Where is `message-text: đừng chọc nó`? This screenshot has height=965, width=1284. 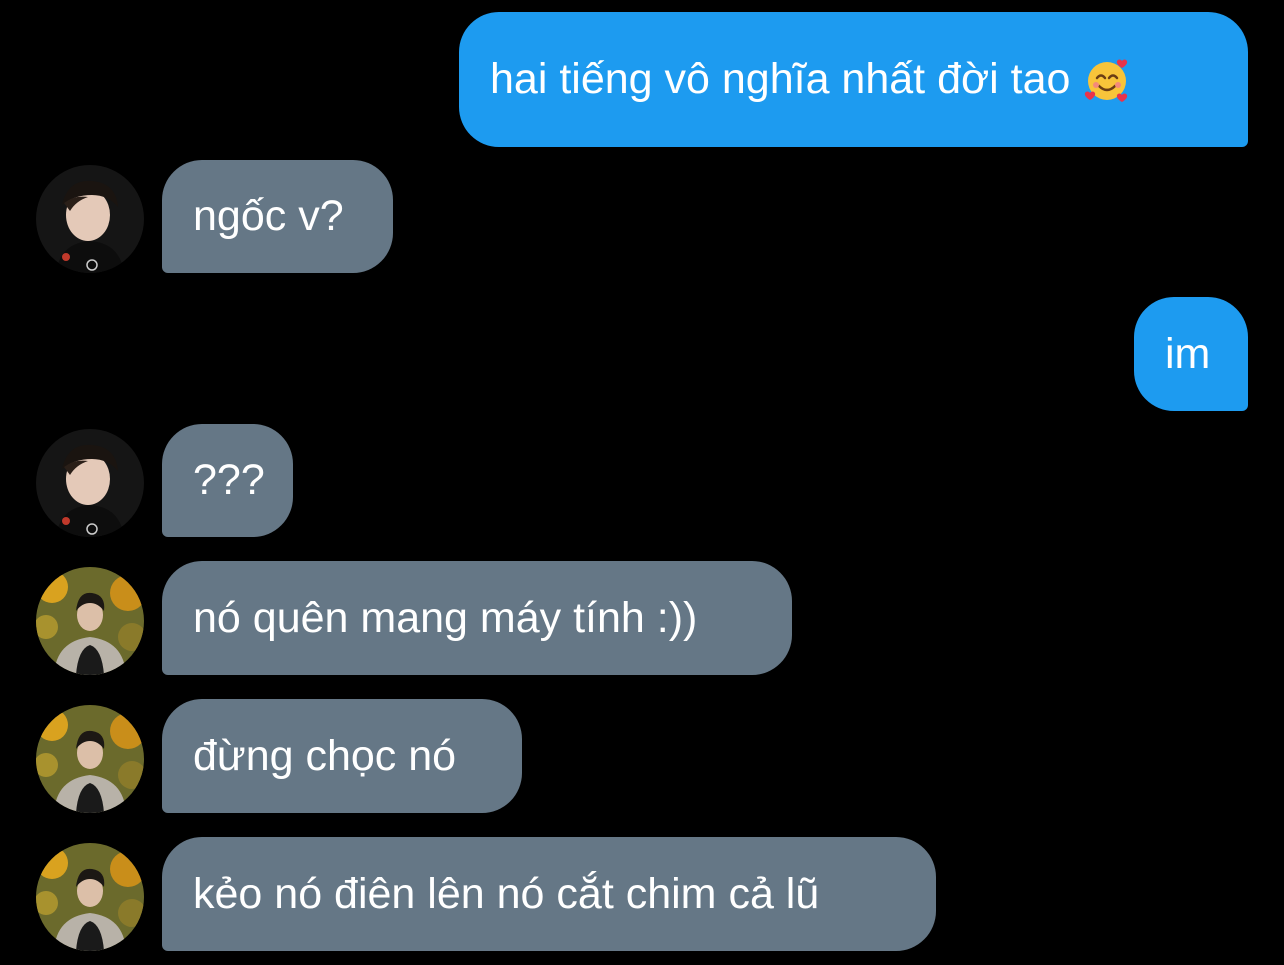 message-text: đừng chọc nó is located at coordinates (325, 755).